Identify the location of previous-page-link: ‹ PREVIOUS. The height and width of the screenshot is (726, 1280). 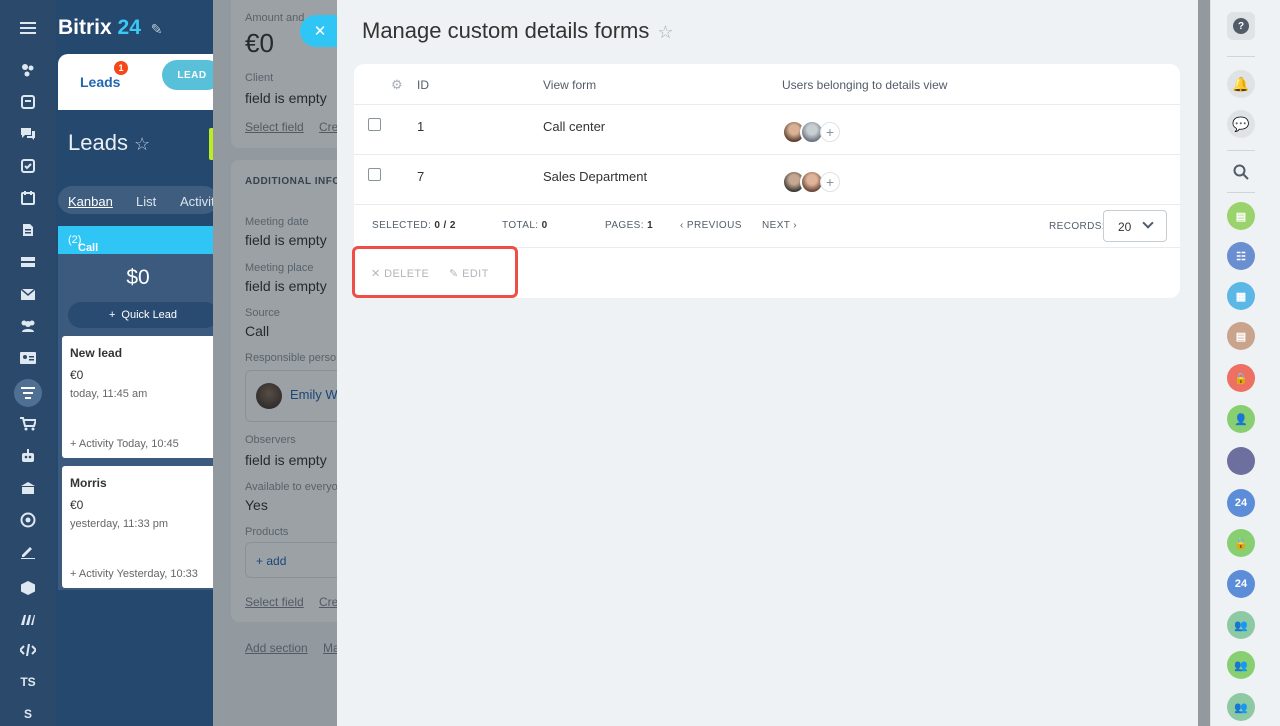
(711, 225).